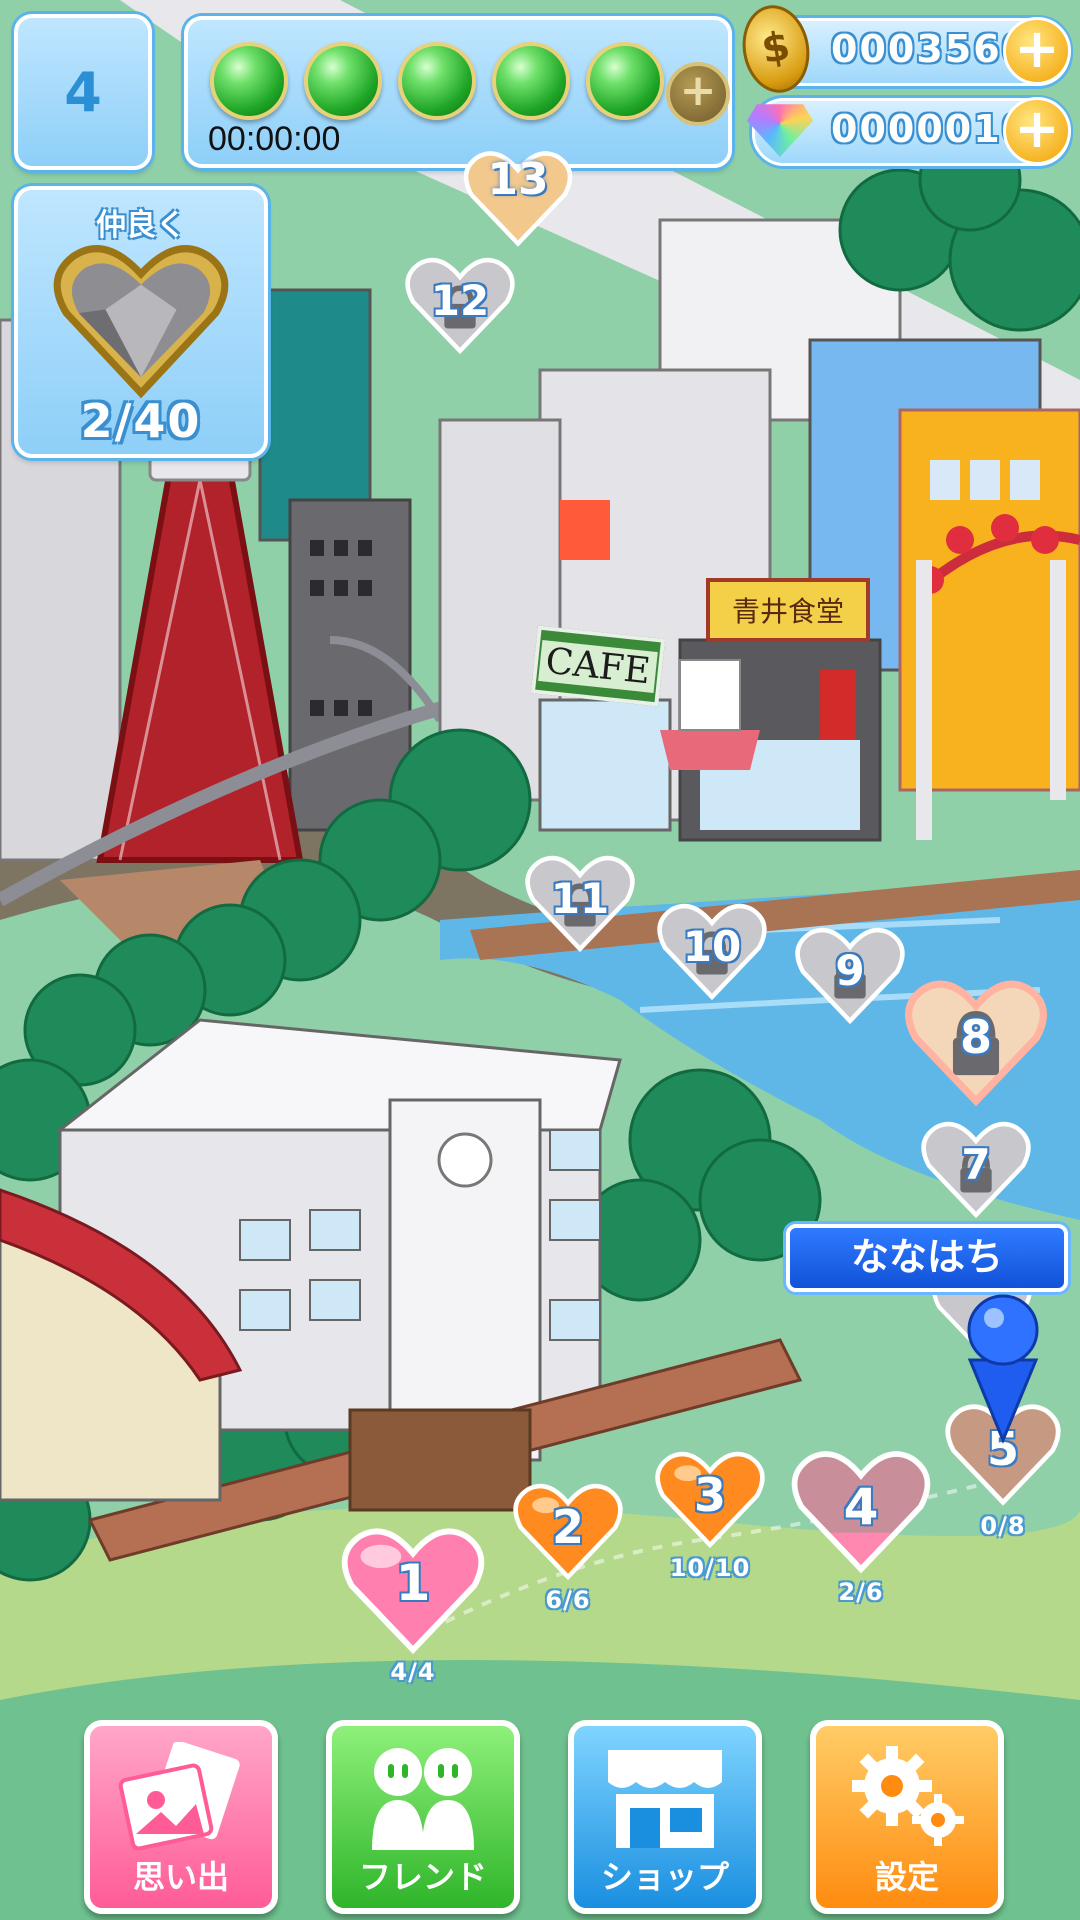  Describe the element at coordinates (927, 1258) in the screenshot. I see `player-name-tag: ななはち` at that location.